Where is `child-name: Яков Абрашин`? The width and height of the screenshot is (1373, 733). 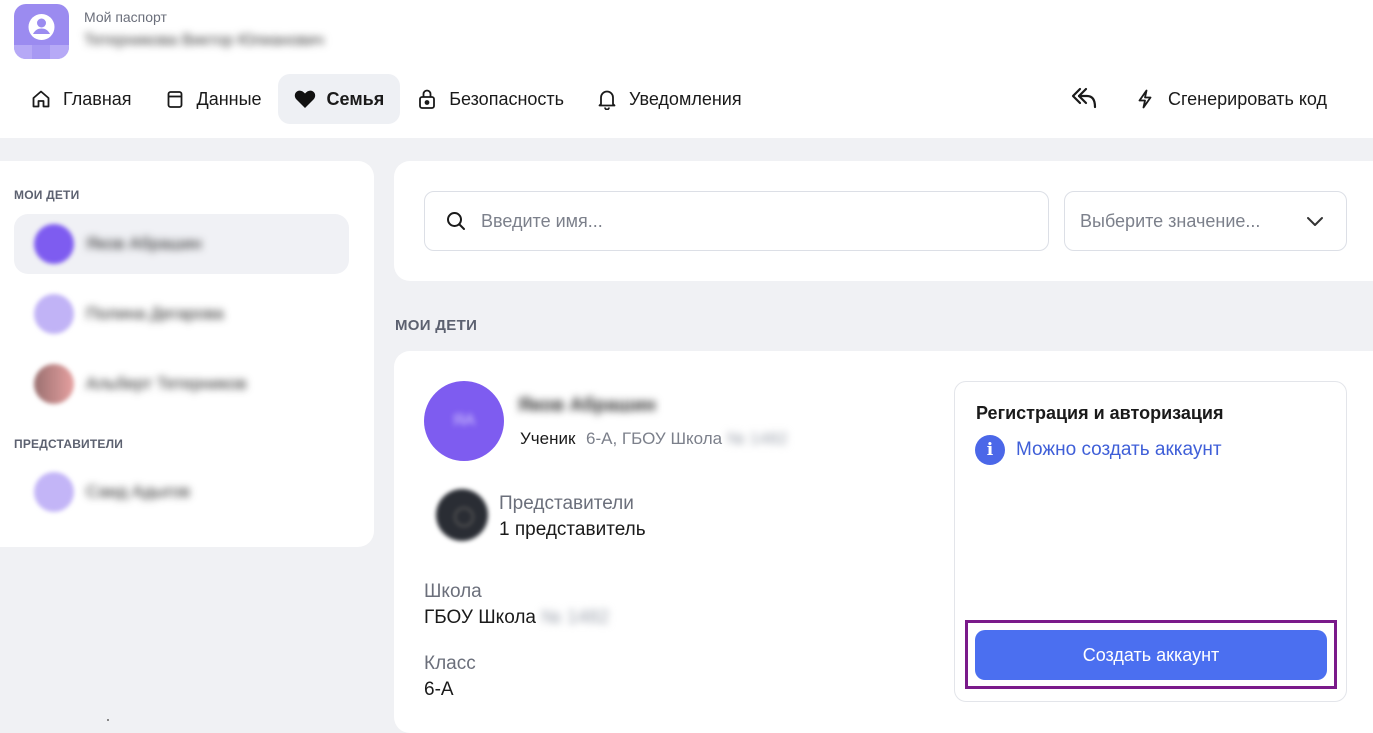
child-name: Яков Абрашин is located at coordinates (587, 406).